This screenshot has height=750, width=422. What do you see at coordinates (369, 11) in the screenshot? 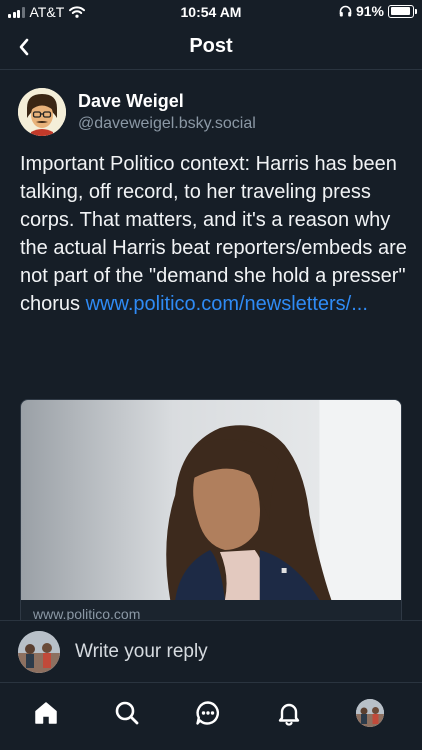
I see `battery-percent: 91%` at bounding box center [369, 11].